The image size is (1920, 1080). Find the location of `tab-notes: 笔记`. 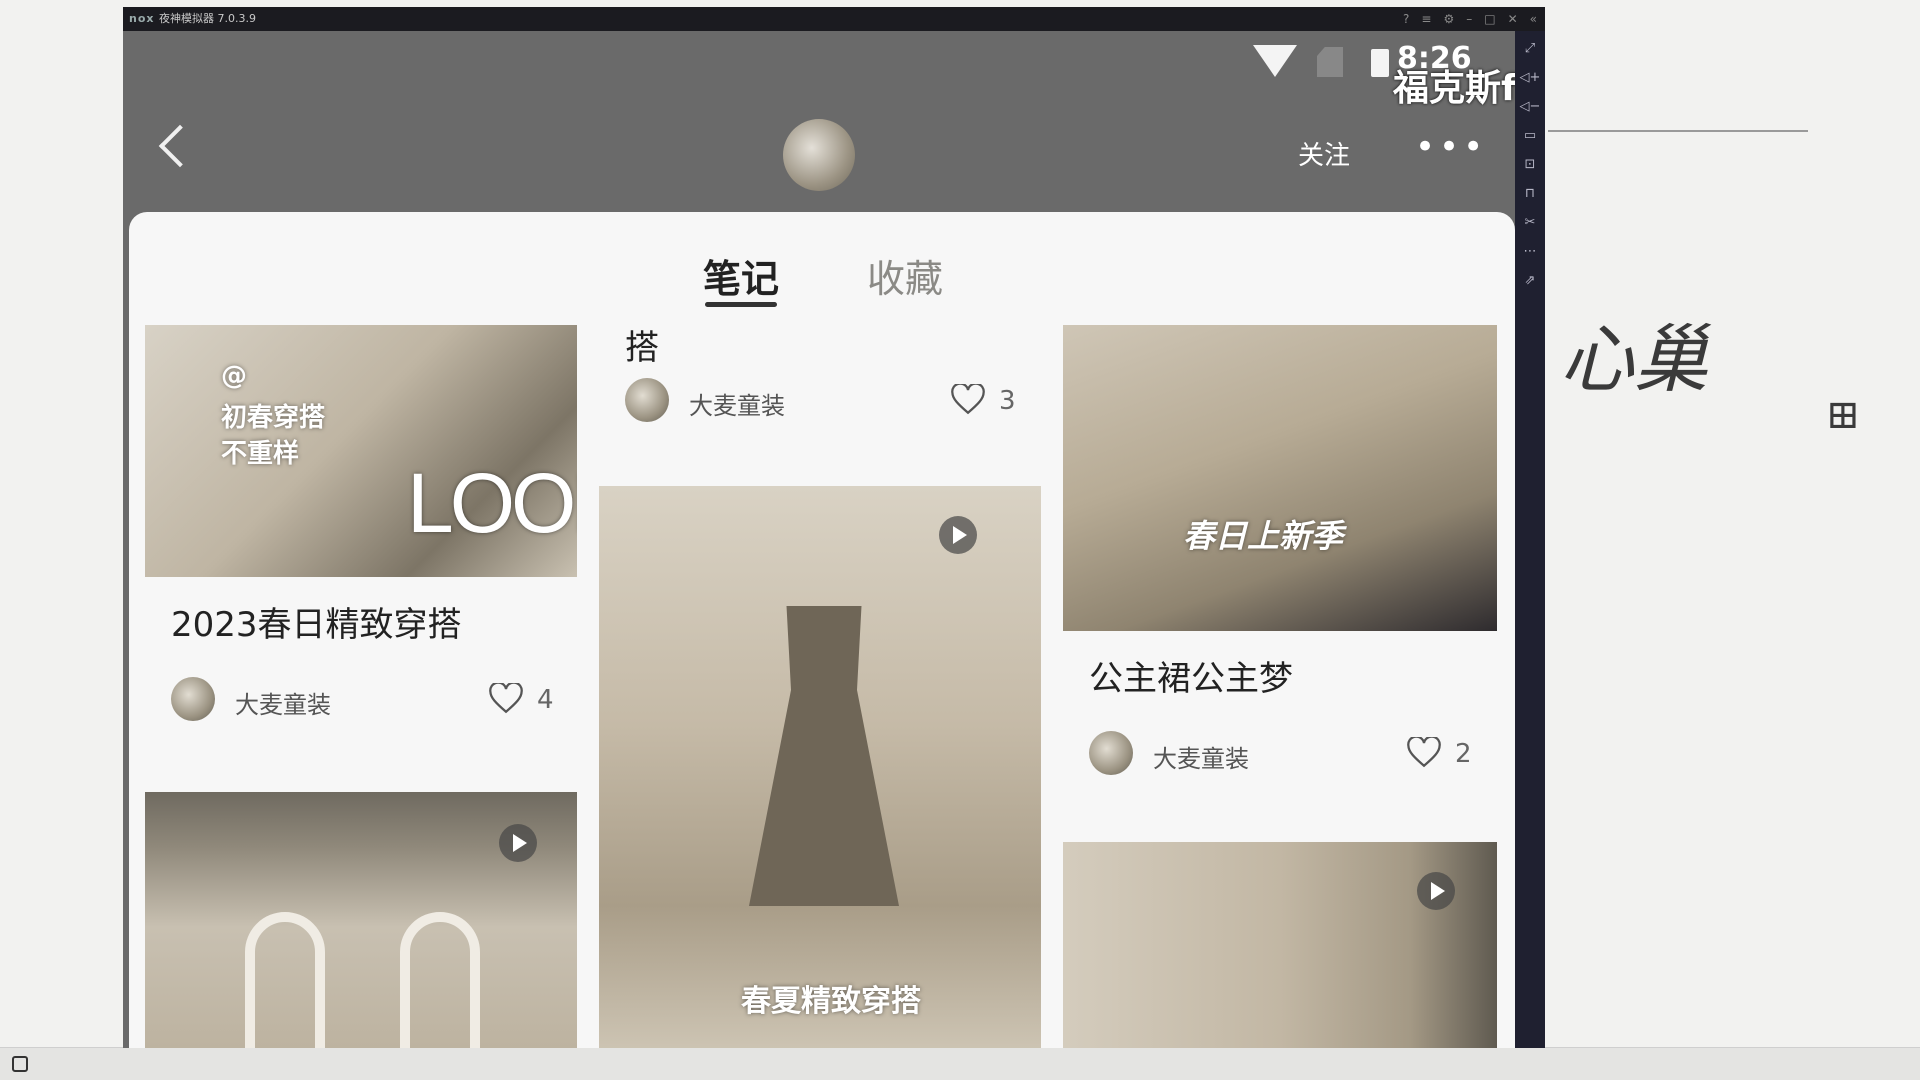

tab-notes: 笔记 is located at coordinates (741, 275).